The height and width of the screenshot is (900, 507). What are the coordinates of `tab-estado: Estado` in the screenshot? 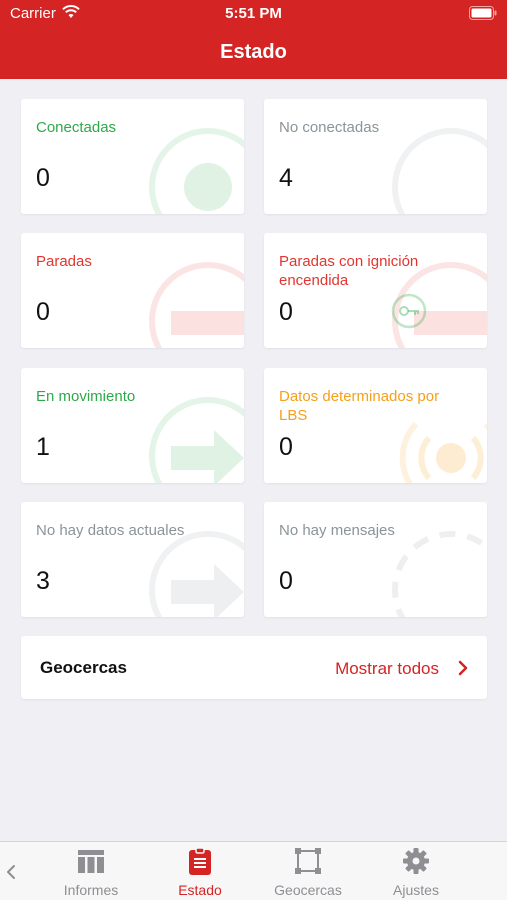 It's located at (200, 871).